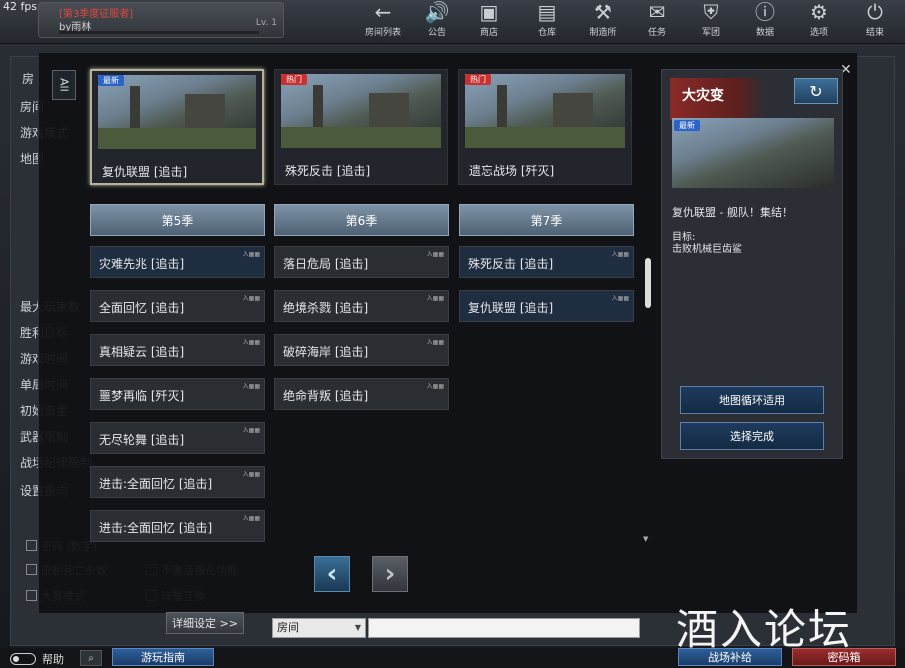 This screenshot has width=905, height=668. I want to click on chevron-right-icon: ›, so click(390, 574).